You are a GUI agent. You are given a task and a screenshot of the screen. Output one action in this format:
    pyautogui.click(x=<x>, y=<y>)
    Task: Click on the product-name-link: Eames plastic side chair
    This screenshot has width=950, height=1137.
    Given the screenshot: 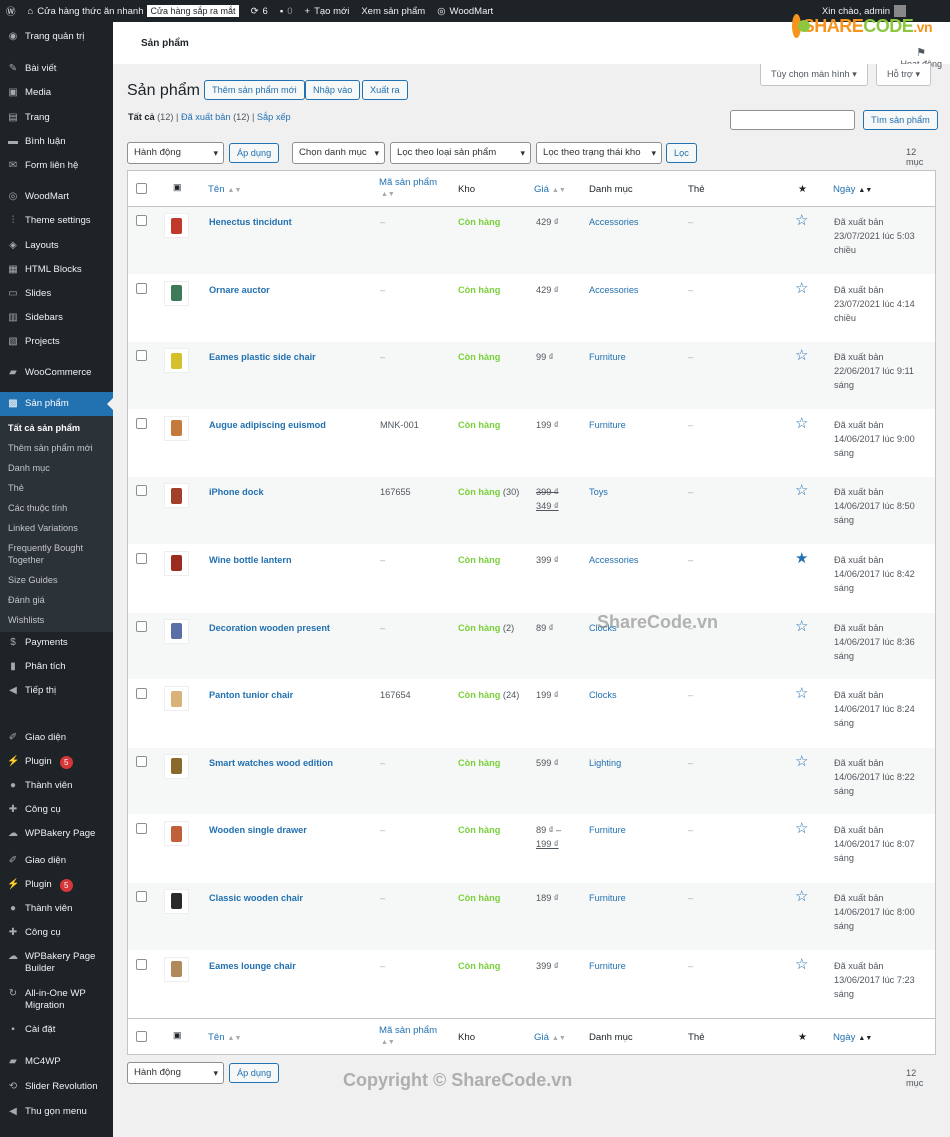 What is the action you would take?
    pyautogui.click(x=262, y=357)
    